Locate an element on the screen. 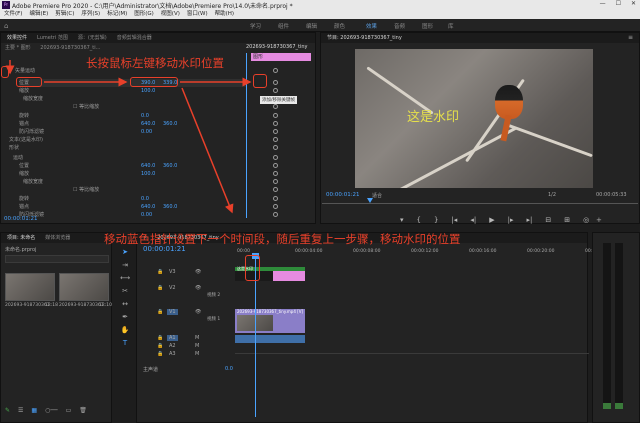 The image size is (640, 423). arrow-to-timeline is located at coordinates (207, 150).